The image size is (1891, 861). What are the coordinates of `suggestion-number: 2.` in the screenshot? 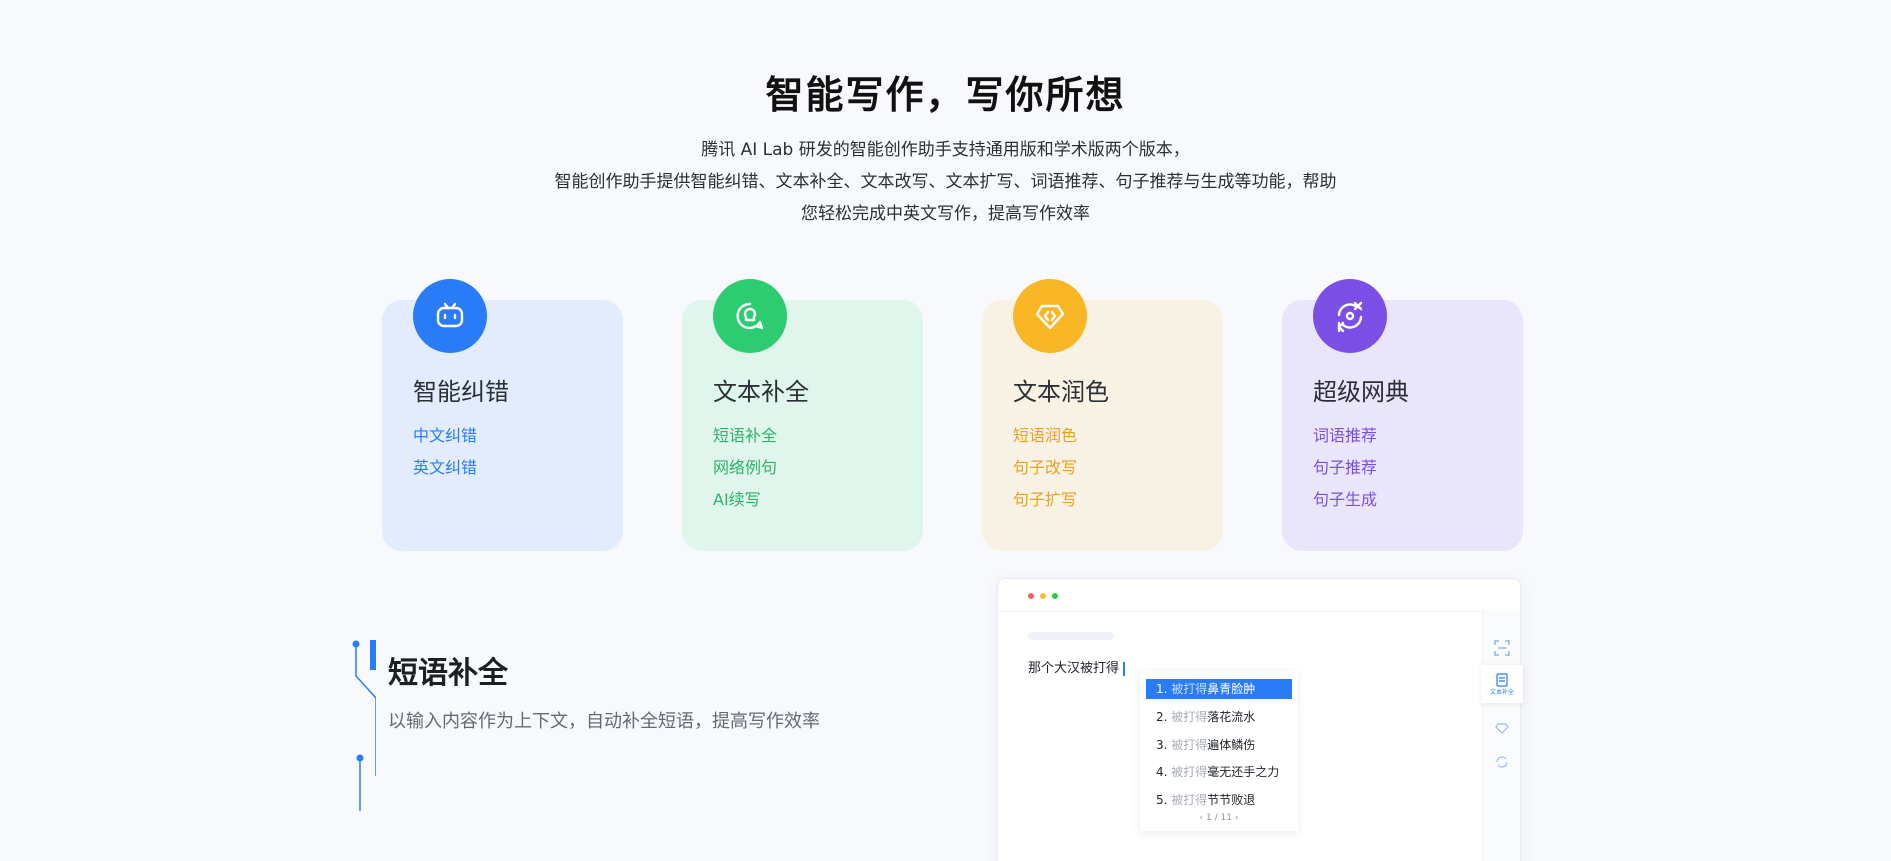 It's located at (1162, 717).